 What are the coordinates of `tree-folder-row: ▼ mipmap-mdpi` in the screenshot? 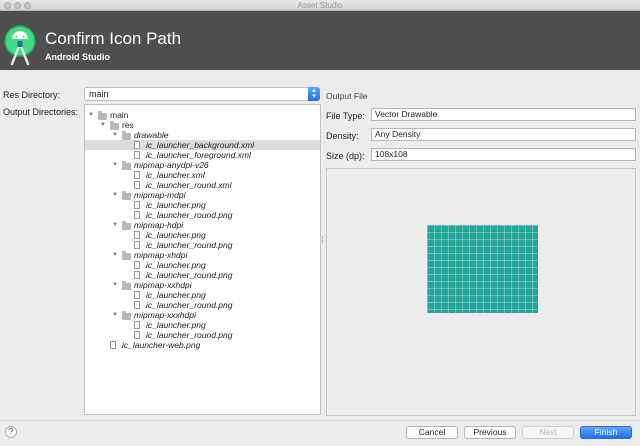 It's located at (202, 195).